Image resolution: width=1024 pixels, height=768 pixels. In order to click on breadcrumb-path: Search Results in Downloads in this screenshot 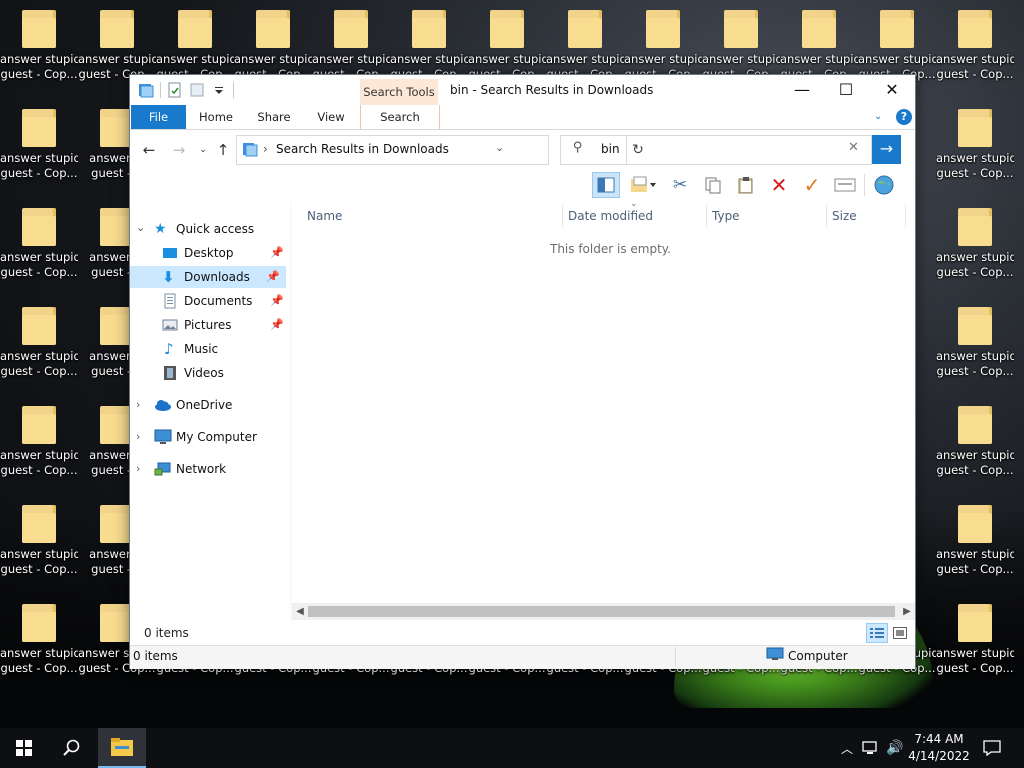, I will do `click(362, 149)`.